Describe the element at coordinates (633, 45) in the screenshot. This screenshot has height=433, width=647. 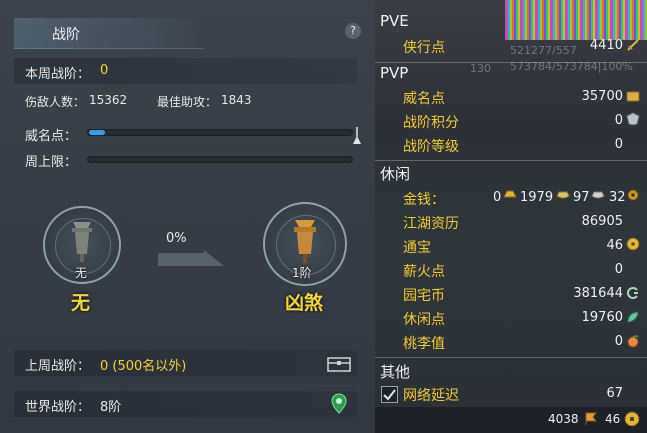
I see `sword-icon` at that location.